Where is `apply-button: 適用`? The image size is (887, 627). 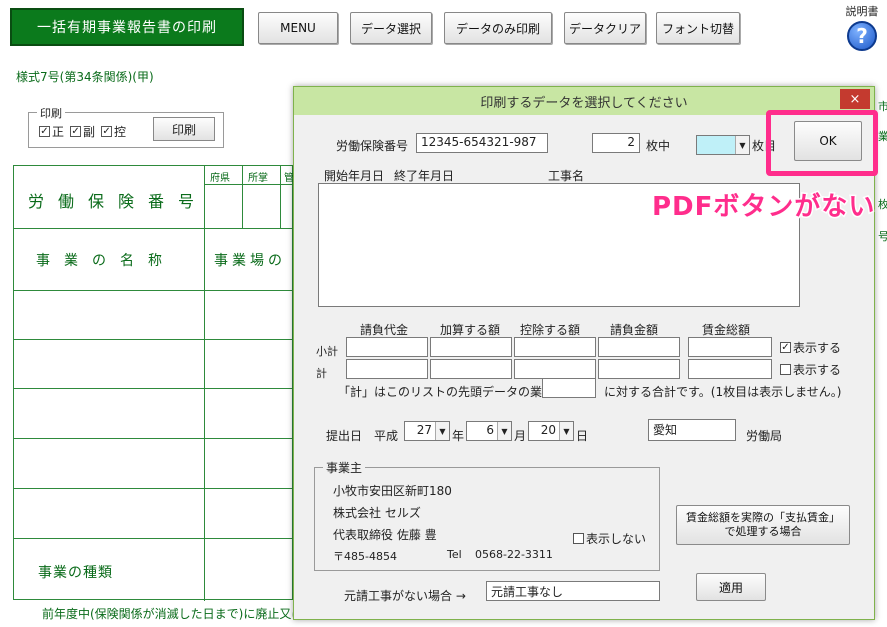
apply-button: 適用 is located at coordinates (731, 587).